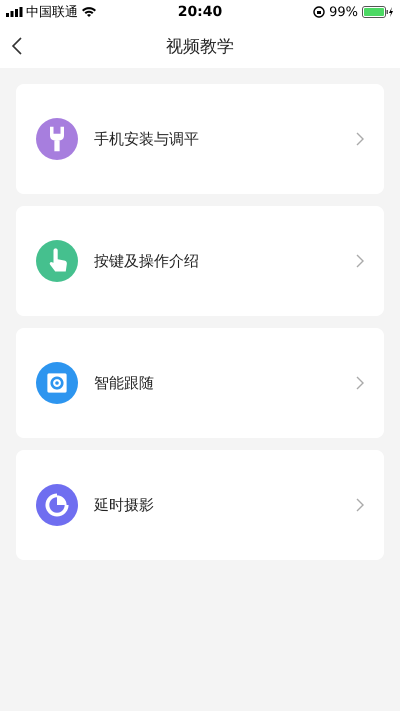 This screenshot has height=711, width=400. Describe the element at coordinates (124, 505) in the screenshot. I see `lesson-title: 延时摄影` at that location.